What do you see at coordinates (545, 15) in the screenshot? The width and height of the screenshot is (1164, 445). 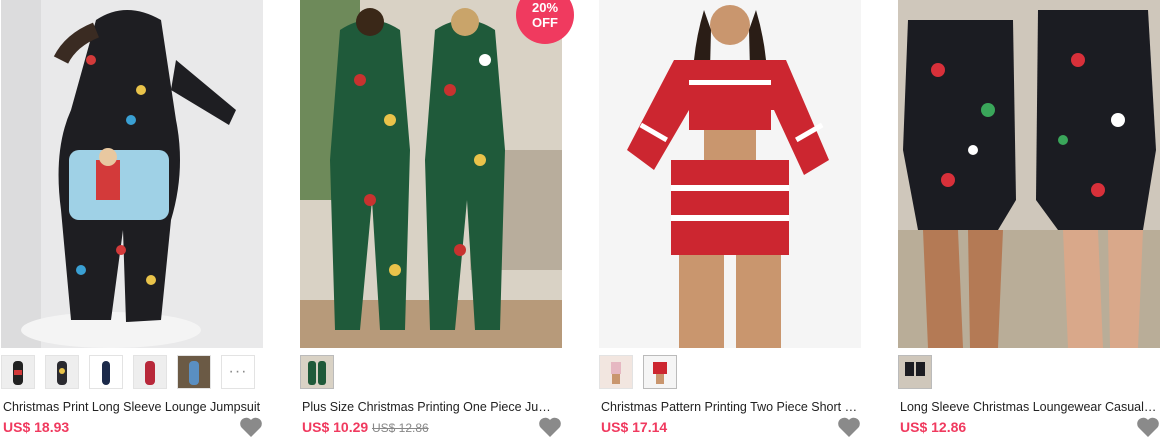 I see `discount-badge-text: 20% OFF` at bounding box center [545, 15].